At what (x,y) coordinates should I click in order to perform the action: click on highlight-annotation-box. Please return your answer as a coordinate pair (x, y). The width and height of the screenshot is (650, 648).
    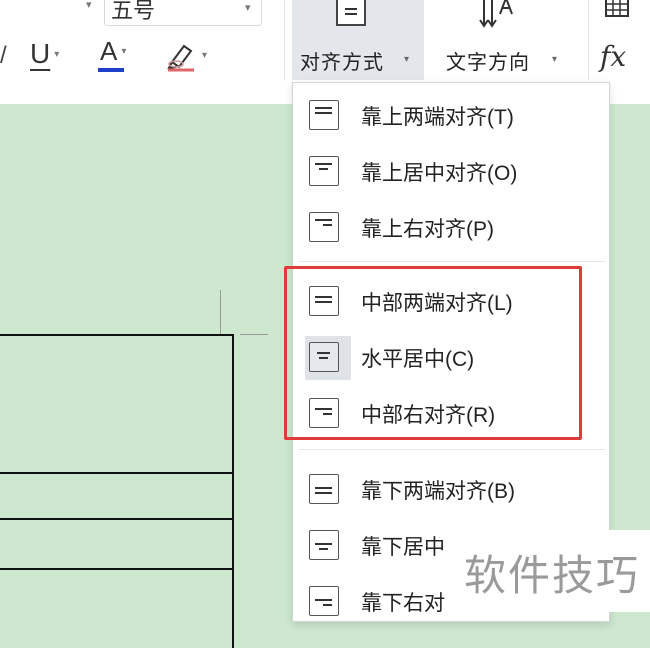
    Looking at the image, I should click on (433, 353).